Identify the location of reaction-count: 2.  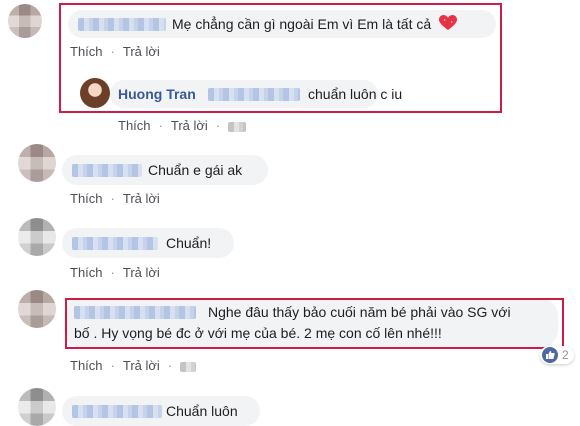
(557, 355).